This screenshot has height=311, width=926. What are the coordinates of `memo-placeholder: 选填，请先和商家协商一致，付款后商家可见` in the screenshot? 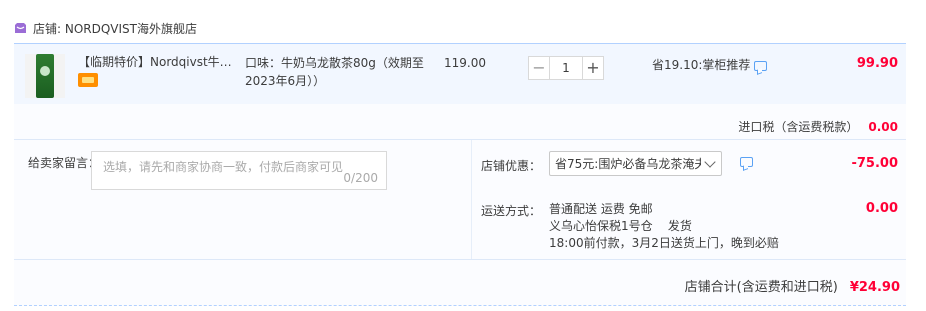 It's located at (223, 167).